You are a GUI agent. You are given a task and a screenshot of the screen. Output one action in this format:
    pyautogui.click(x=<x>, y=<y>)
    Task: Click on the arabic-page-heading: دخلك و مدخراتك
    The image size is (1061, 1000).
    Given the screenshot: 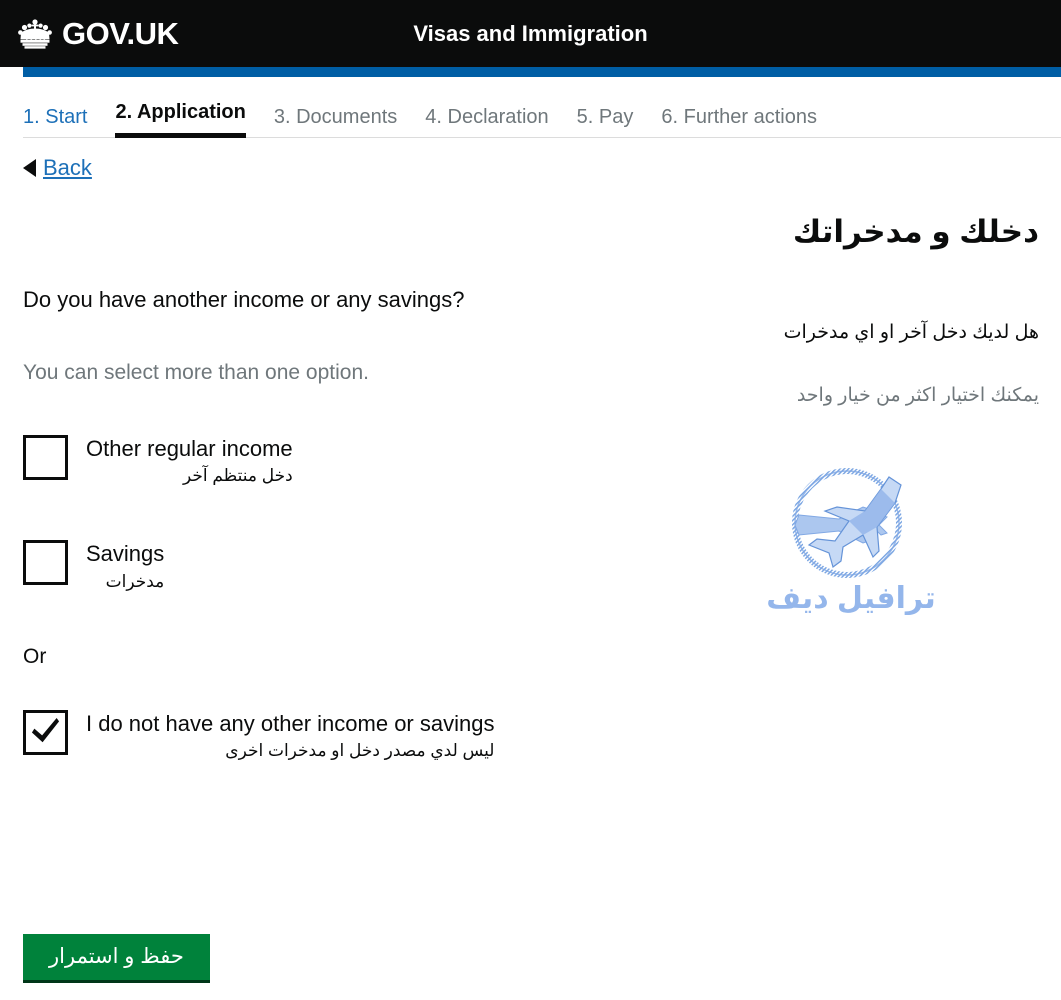 What is the action you would take?
    pyautogui.click(x=915, y=231)
    